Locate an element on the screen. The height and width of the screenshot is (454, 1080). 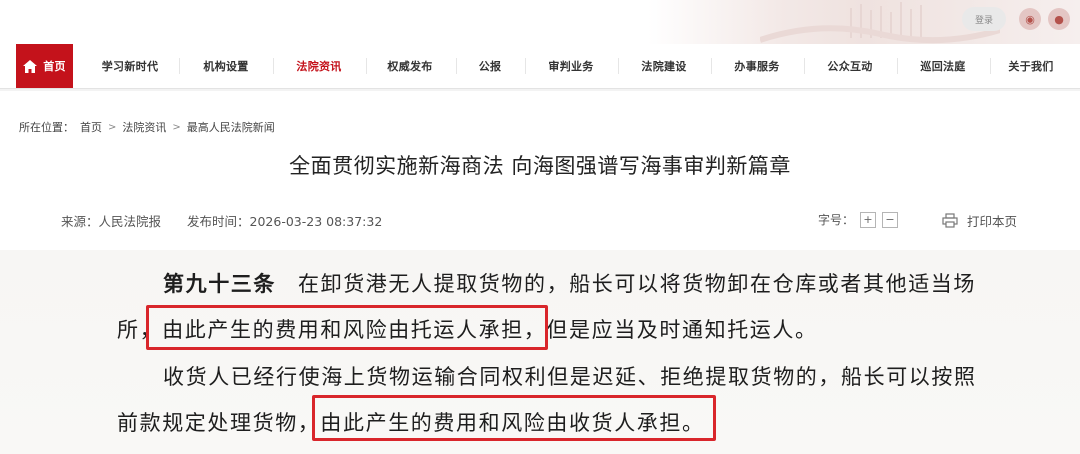
nav-about: 关于我们 is located at coordinates (1031, 66).